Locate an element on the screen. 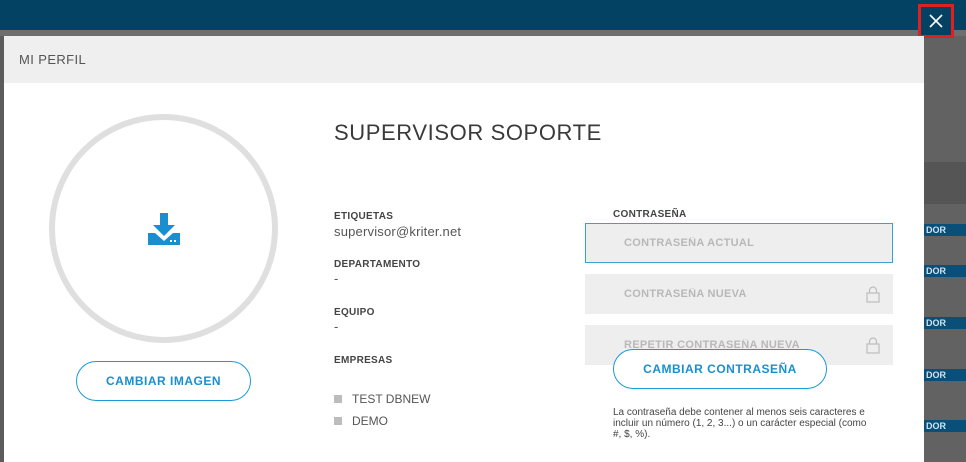 The height and width of the screenshot is (462, 966). avatar is located at coordinates (163, 228).